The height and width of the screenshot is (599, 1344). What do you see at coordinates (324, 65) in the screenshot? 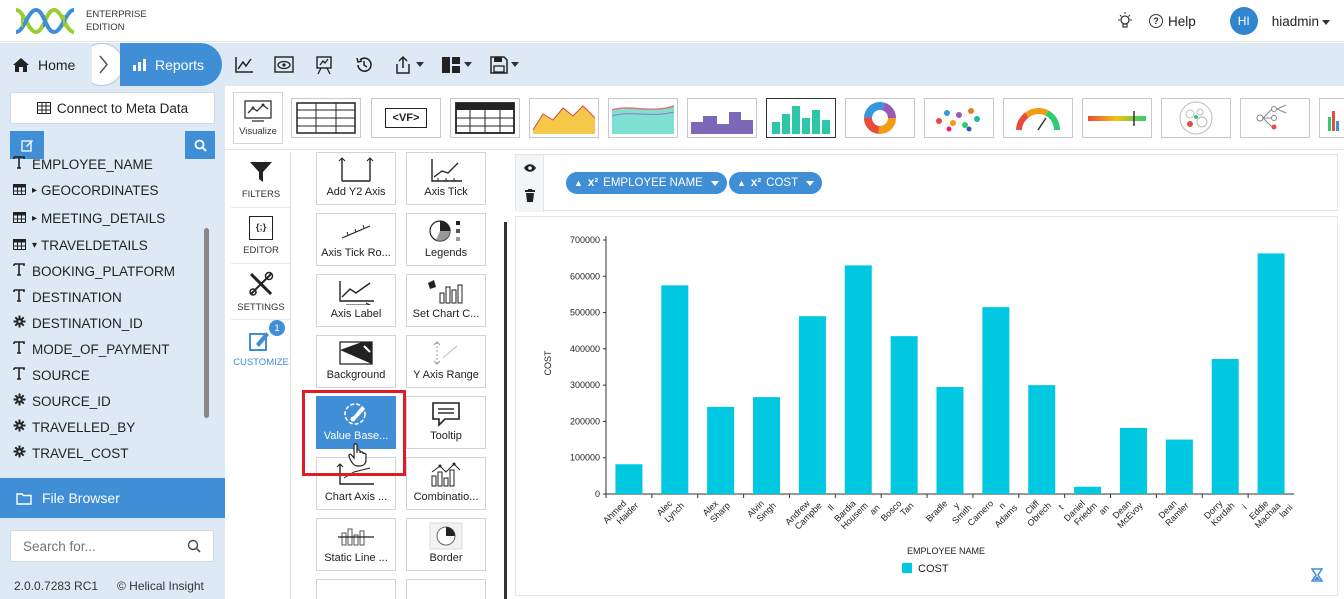
I see `presentation-icon` at bounding box center [324, 65].